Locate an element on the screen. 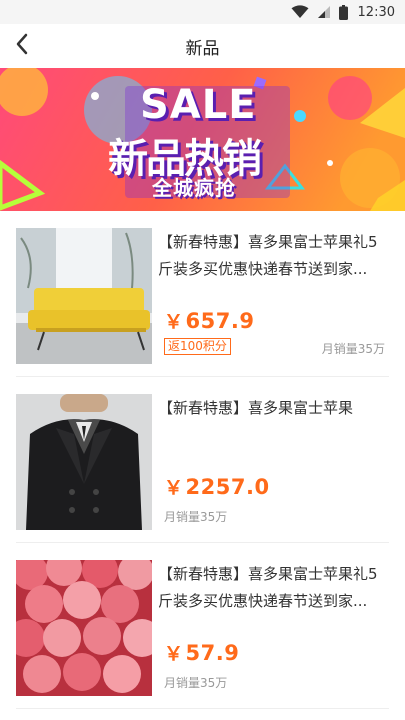  product-title: 【新春特惠】喜多果富士苹果 is located at coordinates (273, 423).